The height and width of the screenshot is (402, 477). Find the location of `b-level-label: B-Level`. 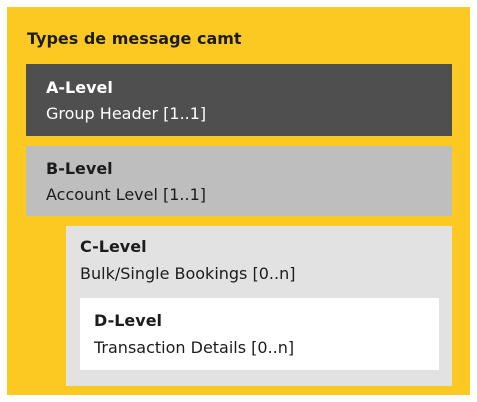

b-level-label: B-Level is located at coordinates (79, 168).